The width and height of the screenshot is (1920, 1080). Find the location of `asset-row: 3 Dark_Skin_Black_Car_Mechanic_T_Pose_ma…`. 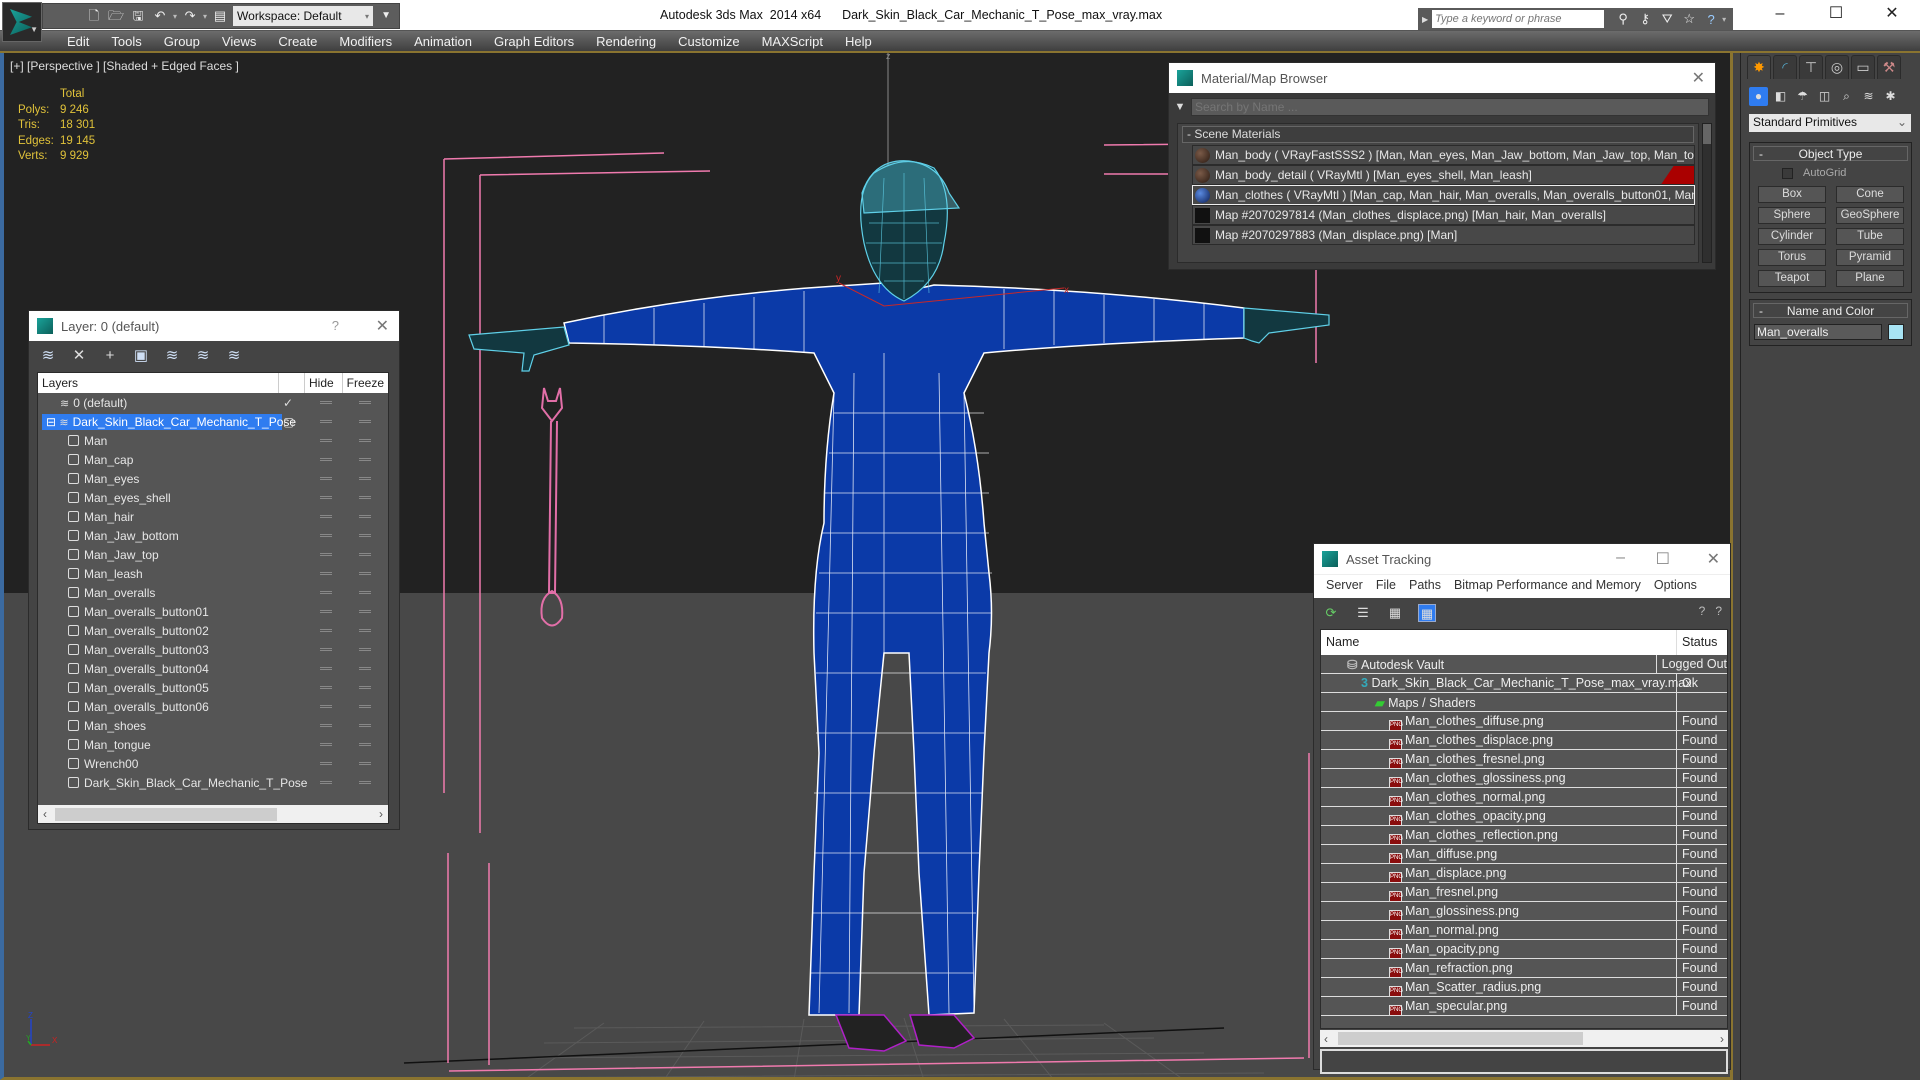

asset-row: 3 Dark_Skin_Black_Car_Mechanic_T_Pose_ma… is located at coordinates (1524, 683).